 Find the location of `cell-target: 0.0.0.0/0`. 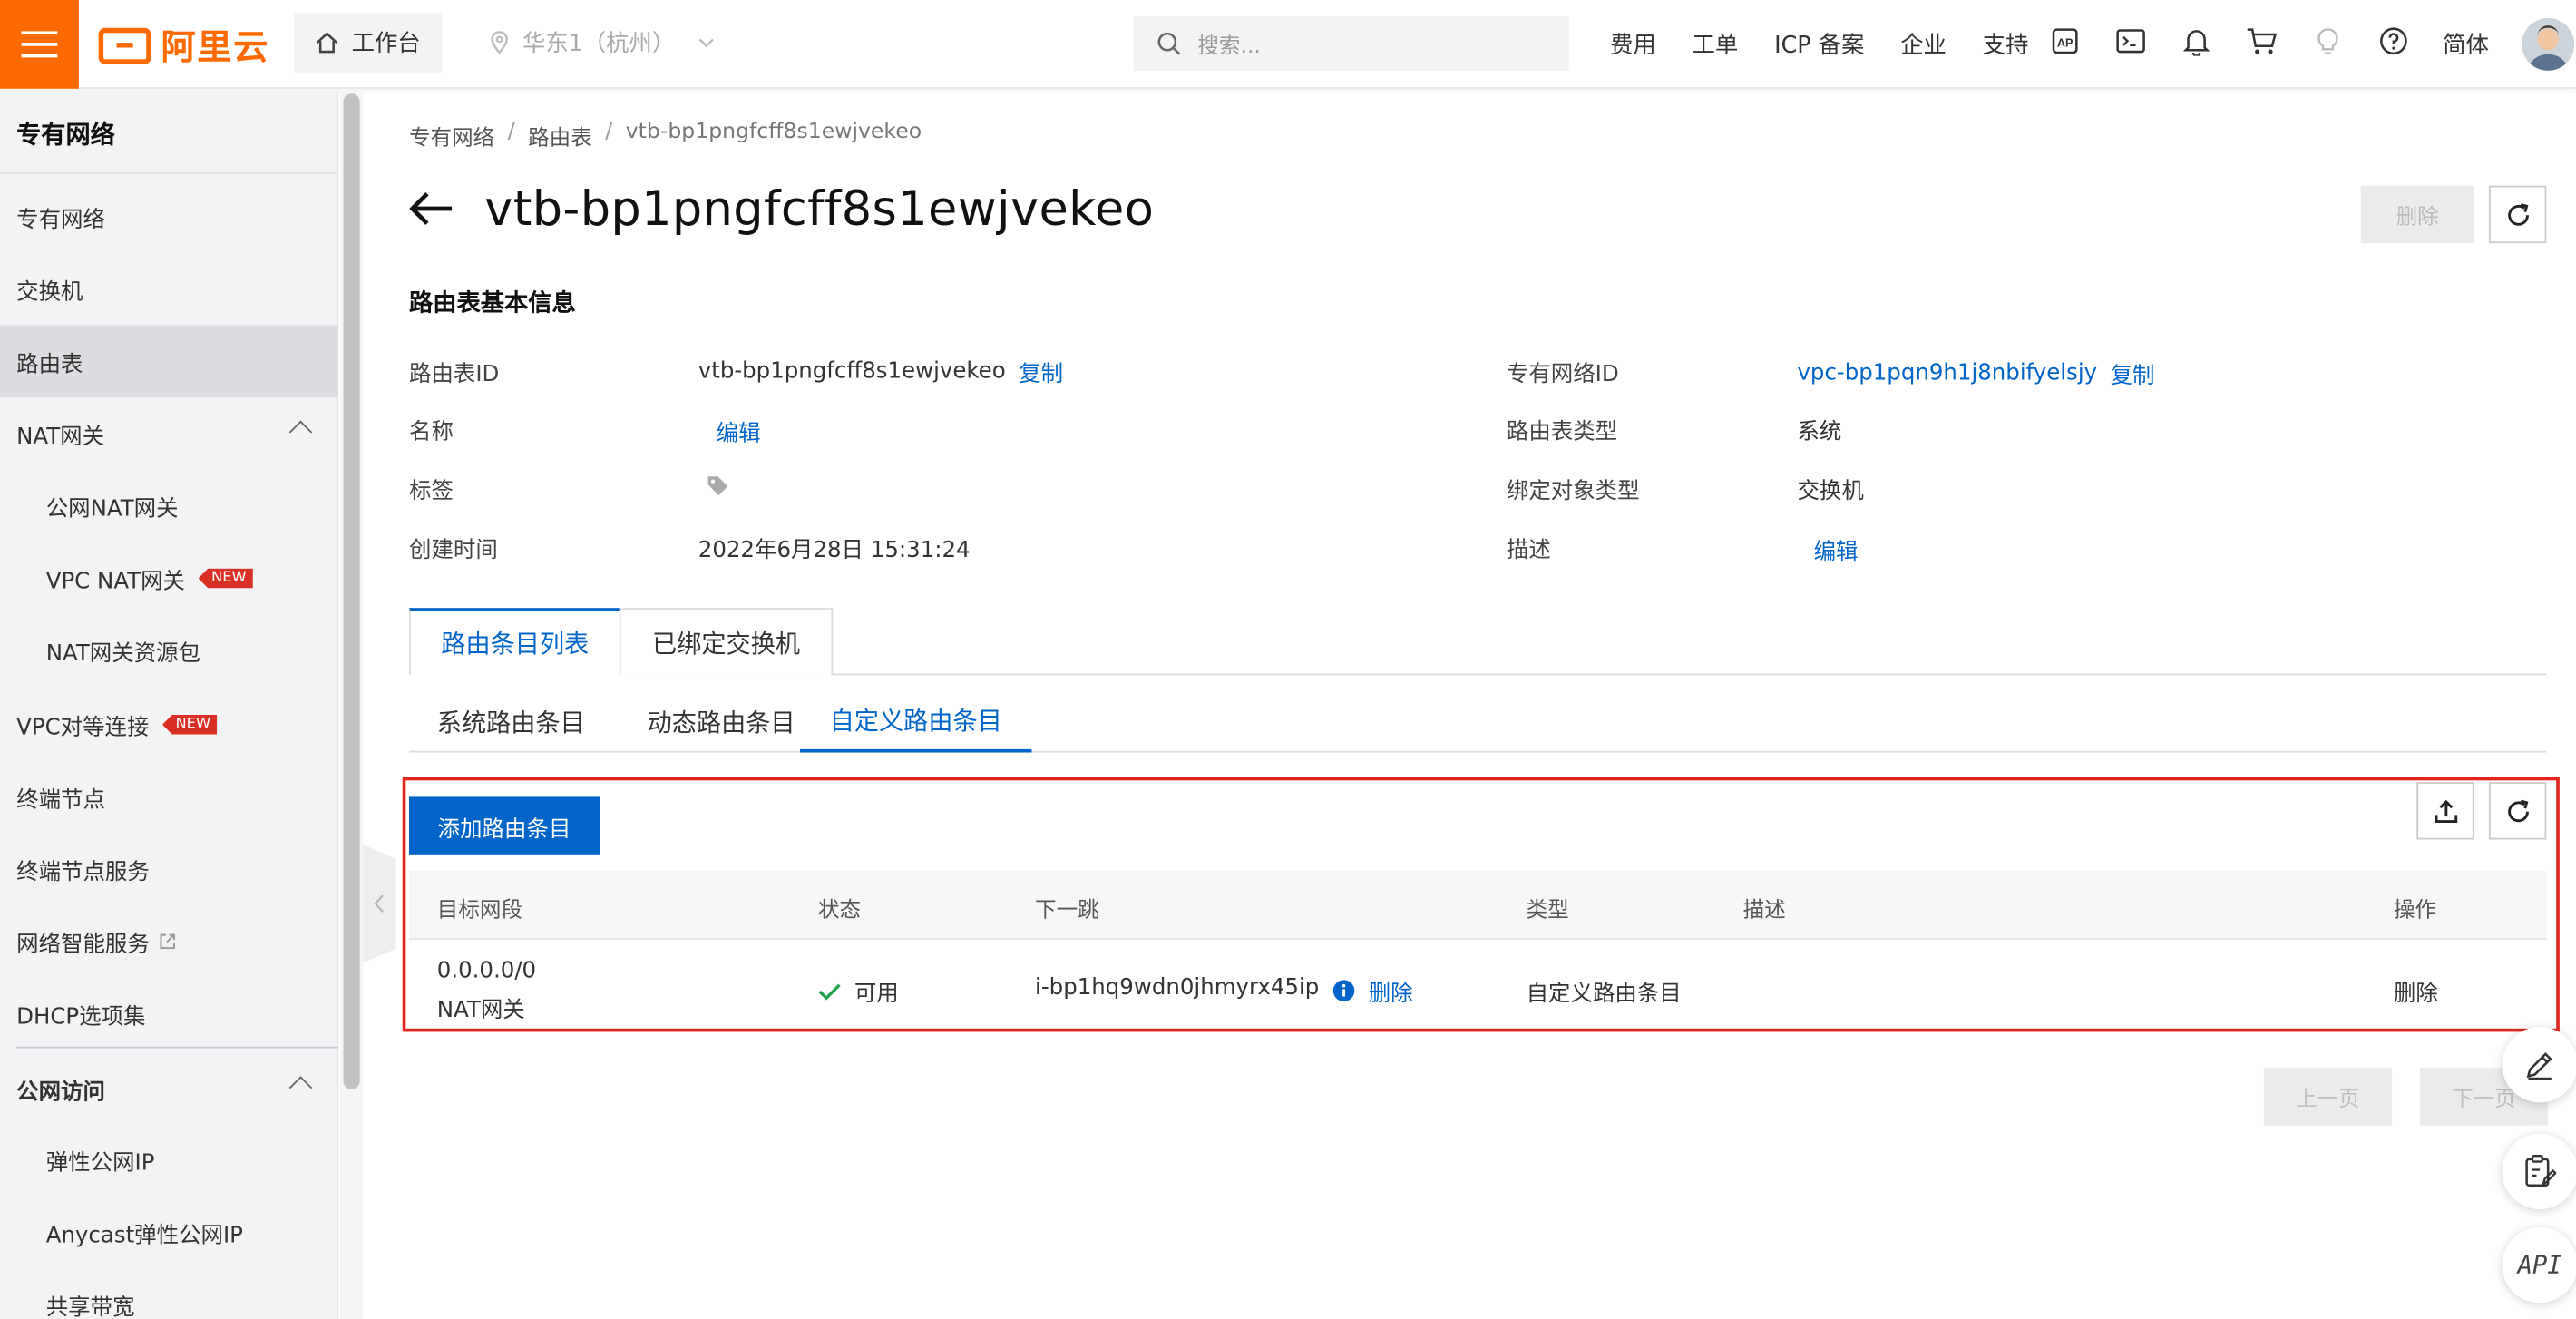

cell-target: 0.0.0.0/0 is located at coordinates (486, 971).